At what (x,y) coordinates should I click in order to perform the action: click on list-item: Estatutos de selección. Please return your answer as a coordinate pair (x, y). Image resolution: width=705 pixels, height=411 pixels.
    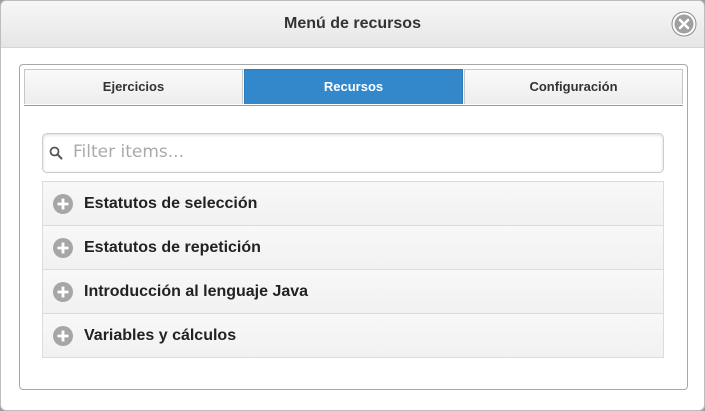
    Looking at the image, I should click on (353, 203).